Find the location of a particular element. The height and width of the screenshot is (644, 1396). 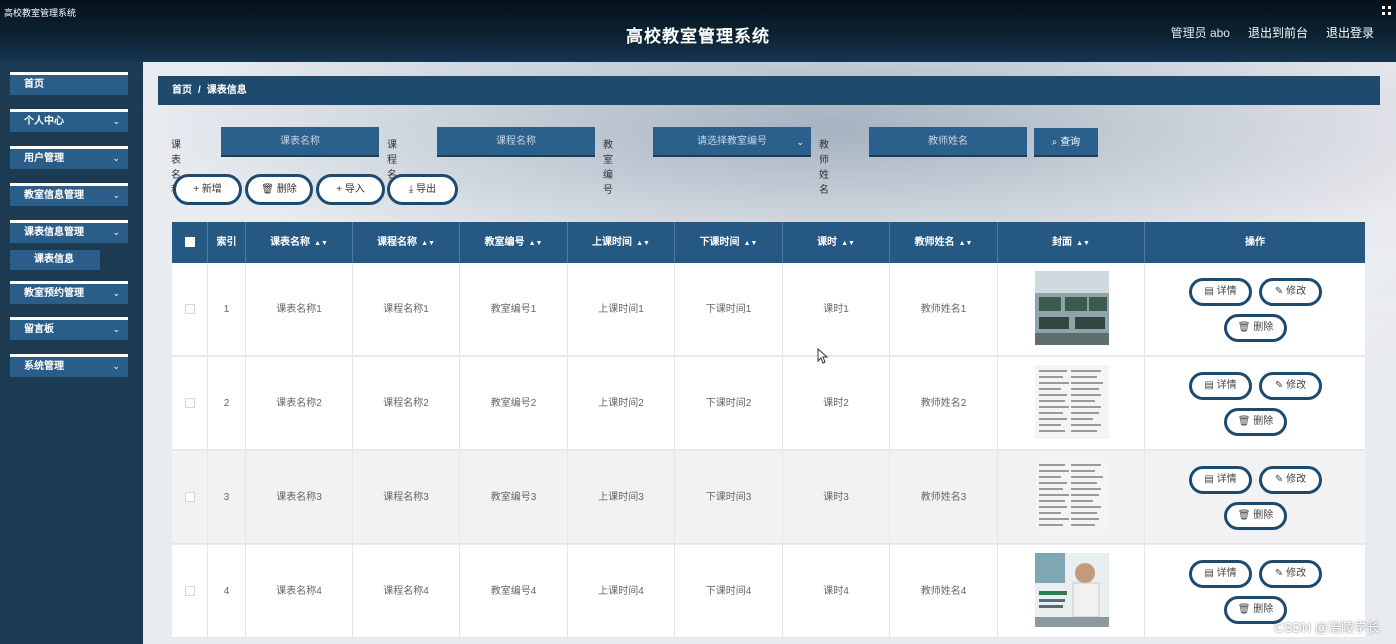

header-label: 下课时间 is located at coordinates (719, 242).